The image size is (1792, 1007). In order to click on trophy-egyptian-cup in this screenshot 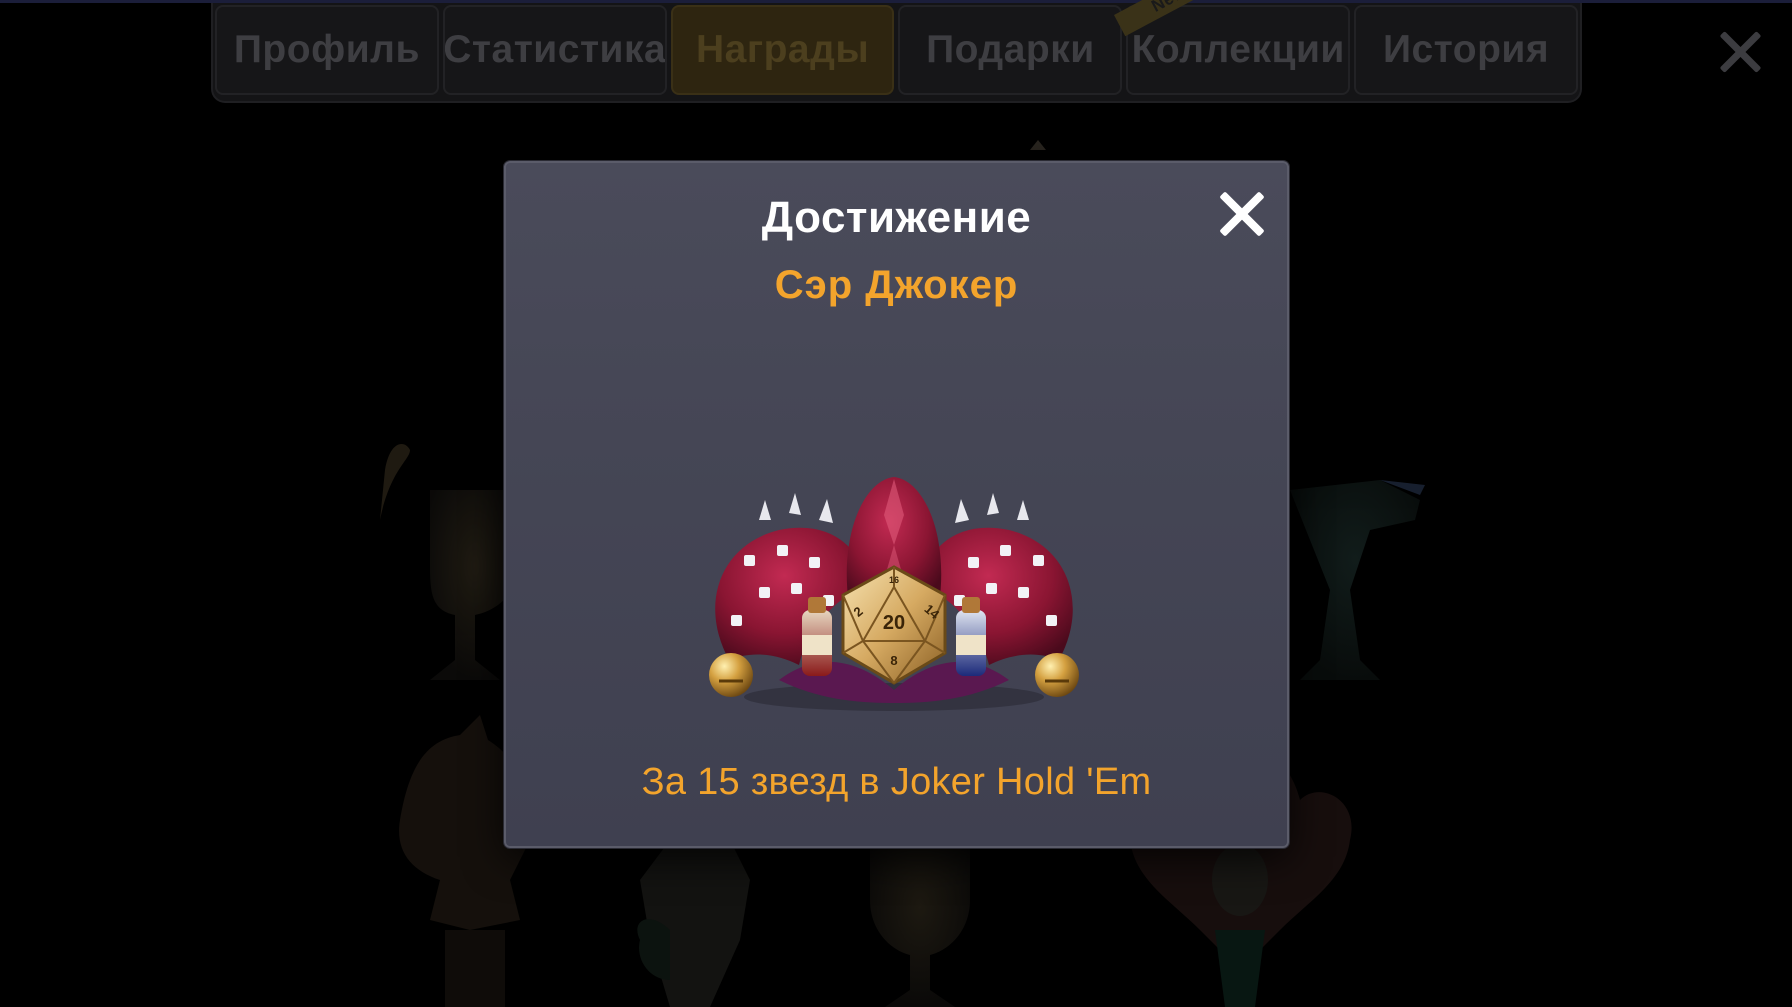, I will do `click(1357, 580)`.